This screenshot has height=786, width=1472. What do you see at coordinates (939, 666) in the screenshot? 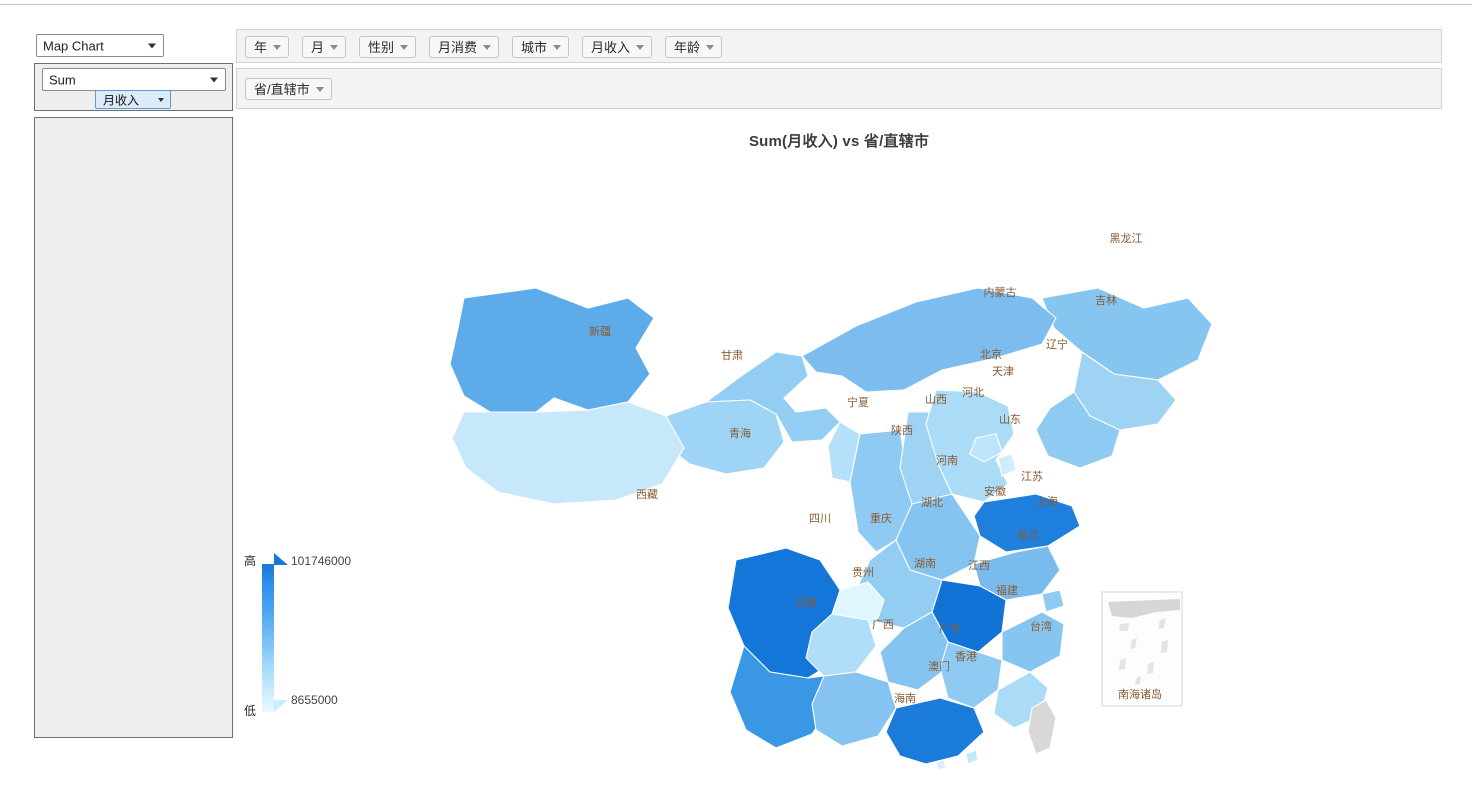
I see `map-region-label-澳门: 澳门` at bounding box center [939, 666].